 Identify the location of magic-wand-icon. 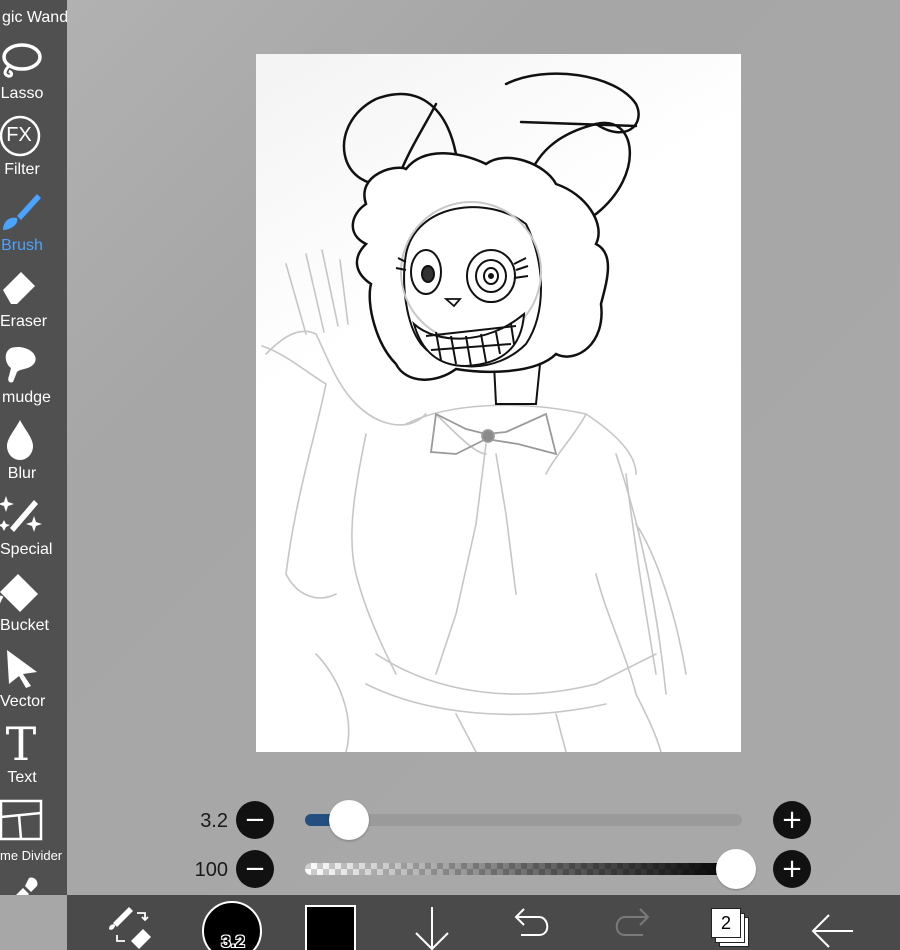
(22, 3).